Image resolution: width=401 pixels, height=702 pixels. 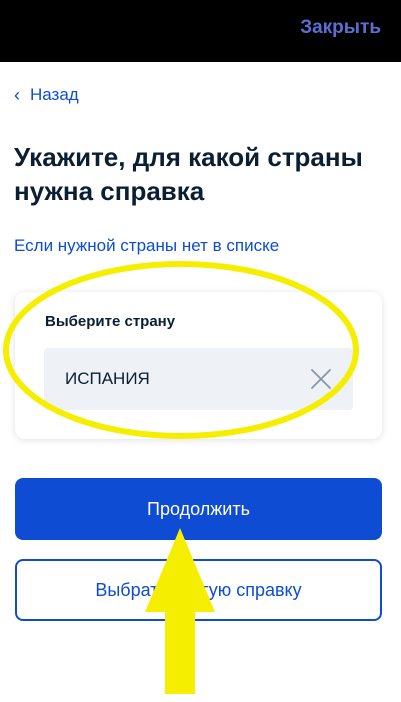 What do you see at coordinates (200, 31) in the screenshot?
I see `top-bar: Закрыть` at bounding box center [200, 31].